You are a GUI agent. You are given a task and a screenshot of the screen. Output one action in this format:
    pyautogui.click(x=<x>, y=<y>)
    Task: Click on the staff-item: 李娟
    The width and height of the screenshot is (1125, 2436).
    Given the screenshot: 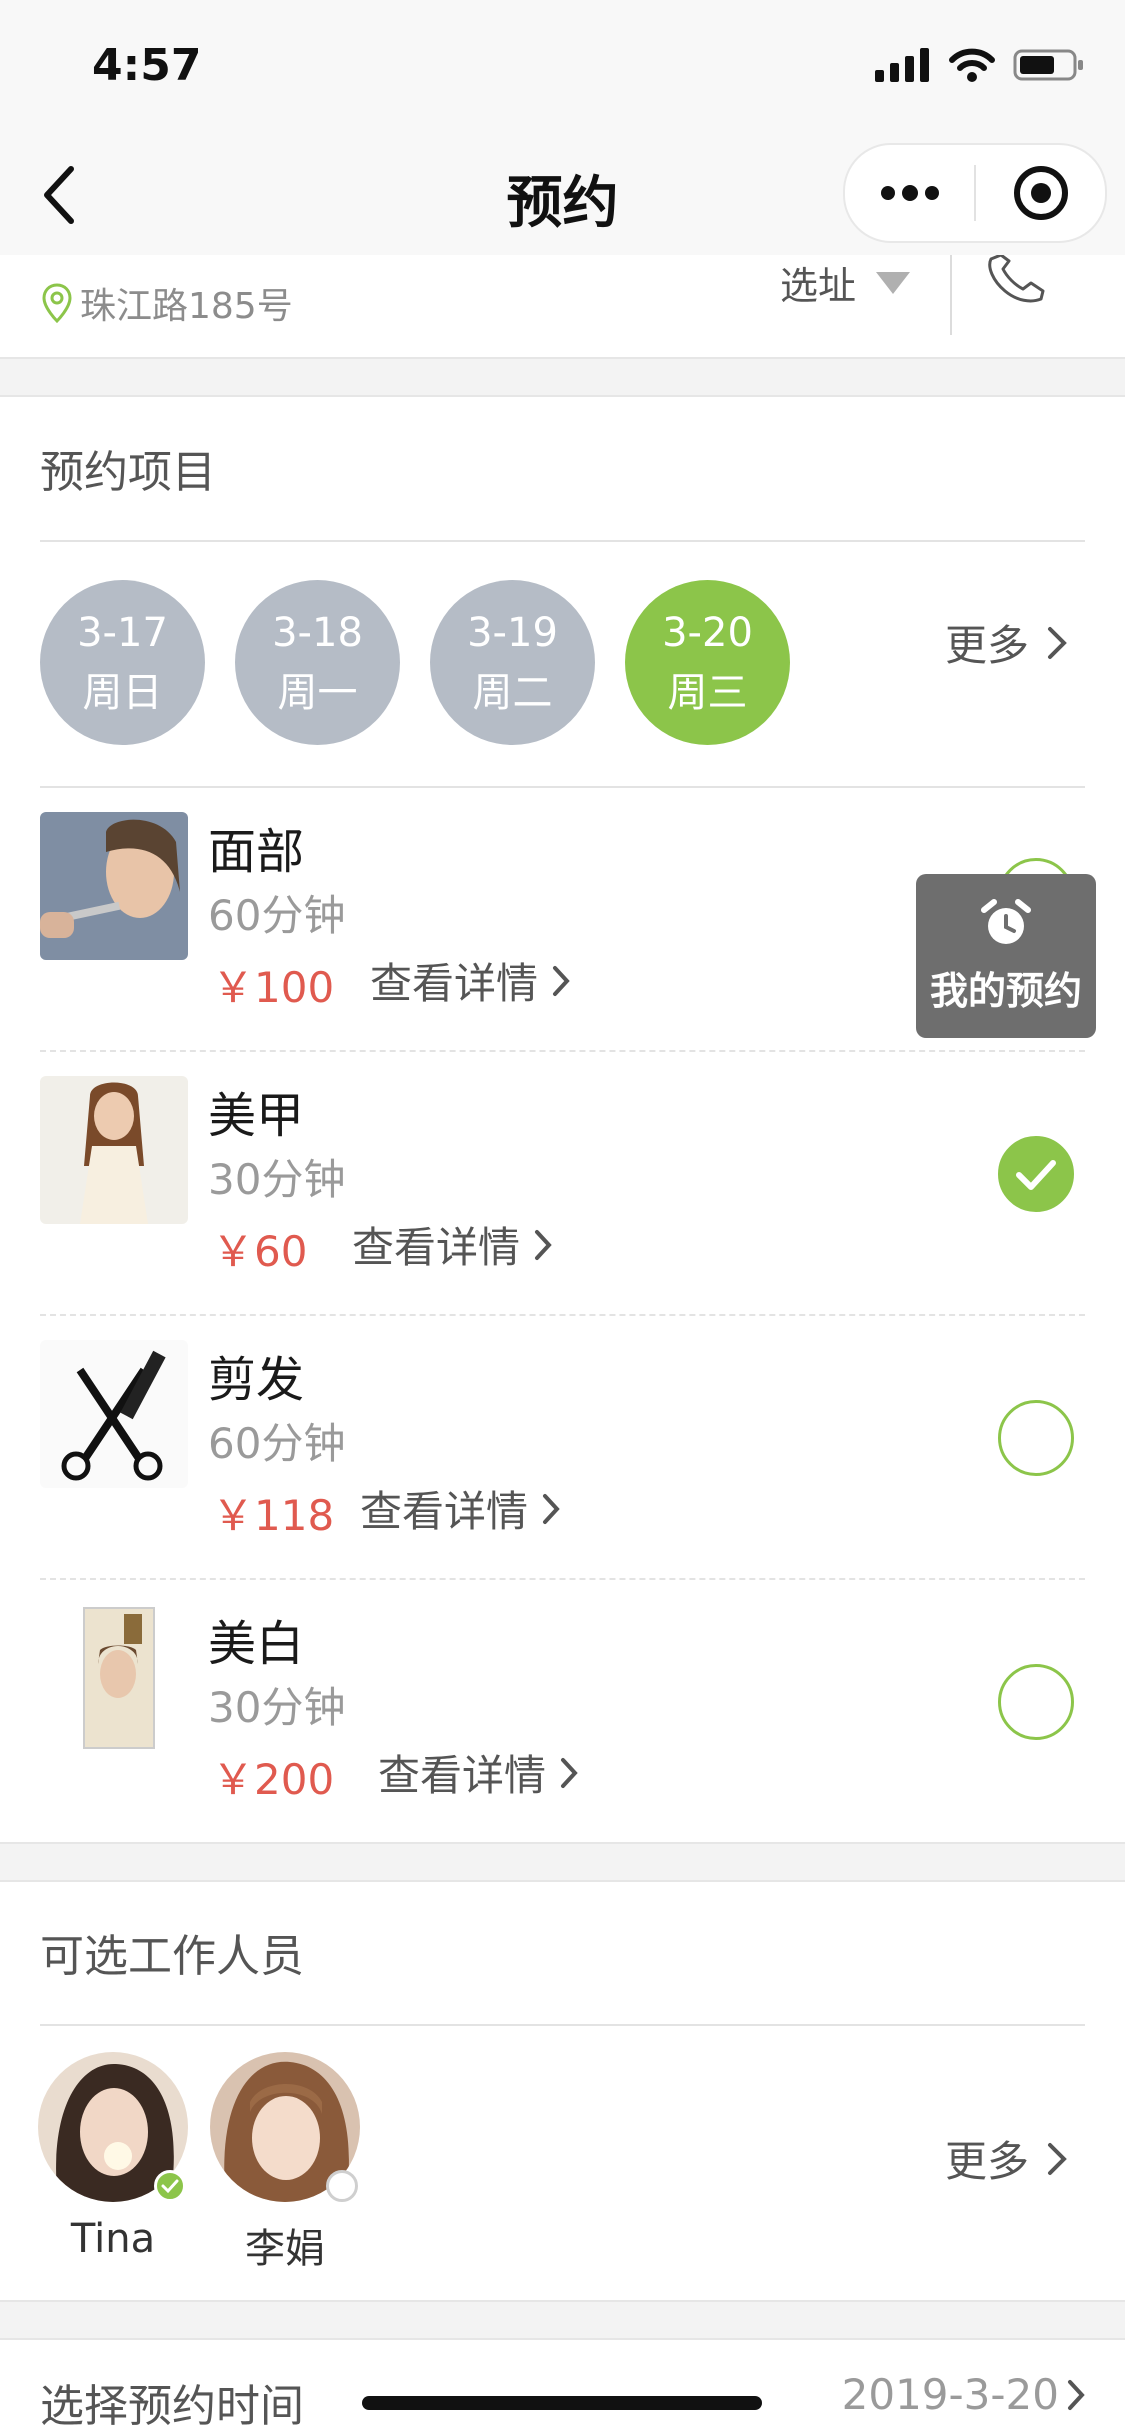 What is the action you would take?
    pyautogui.click(x=285, y=2163)
    